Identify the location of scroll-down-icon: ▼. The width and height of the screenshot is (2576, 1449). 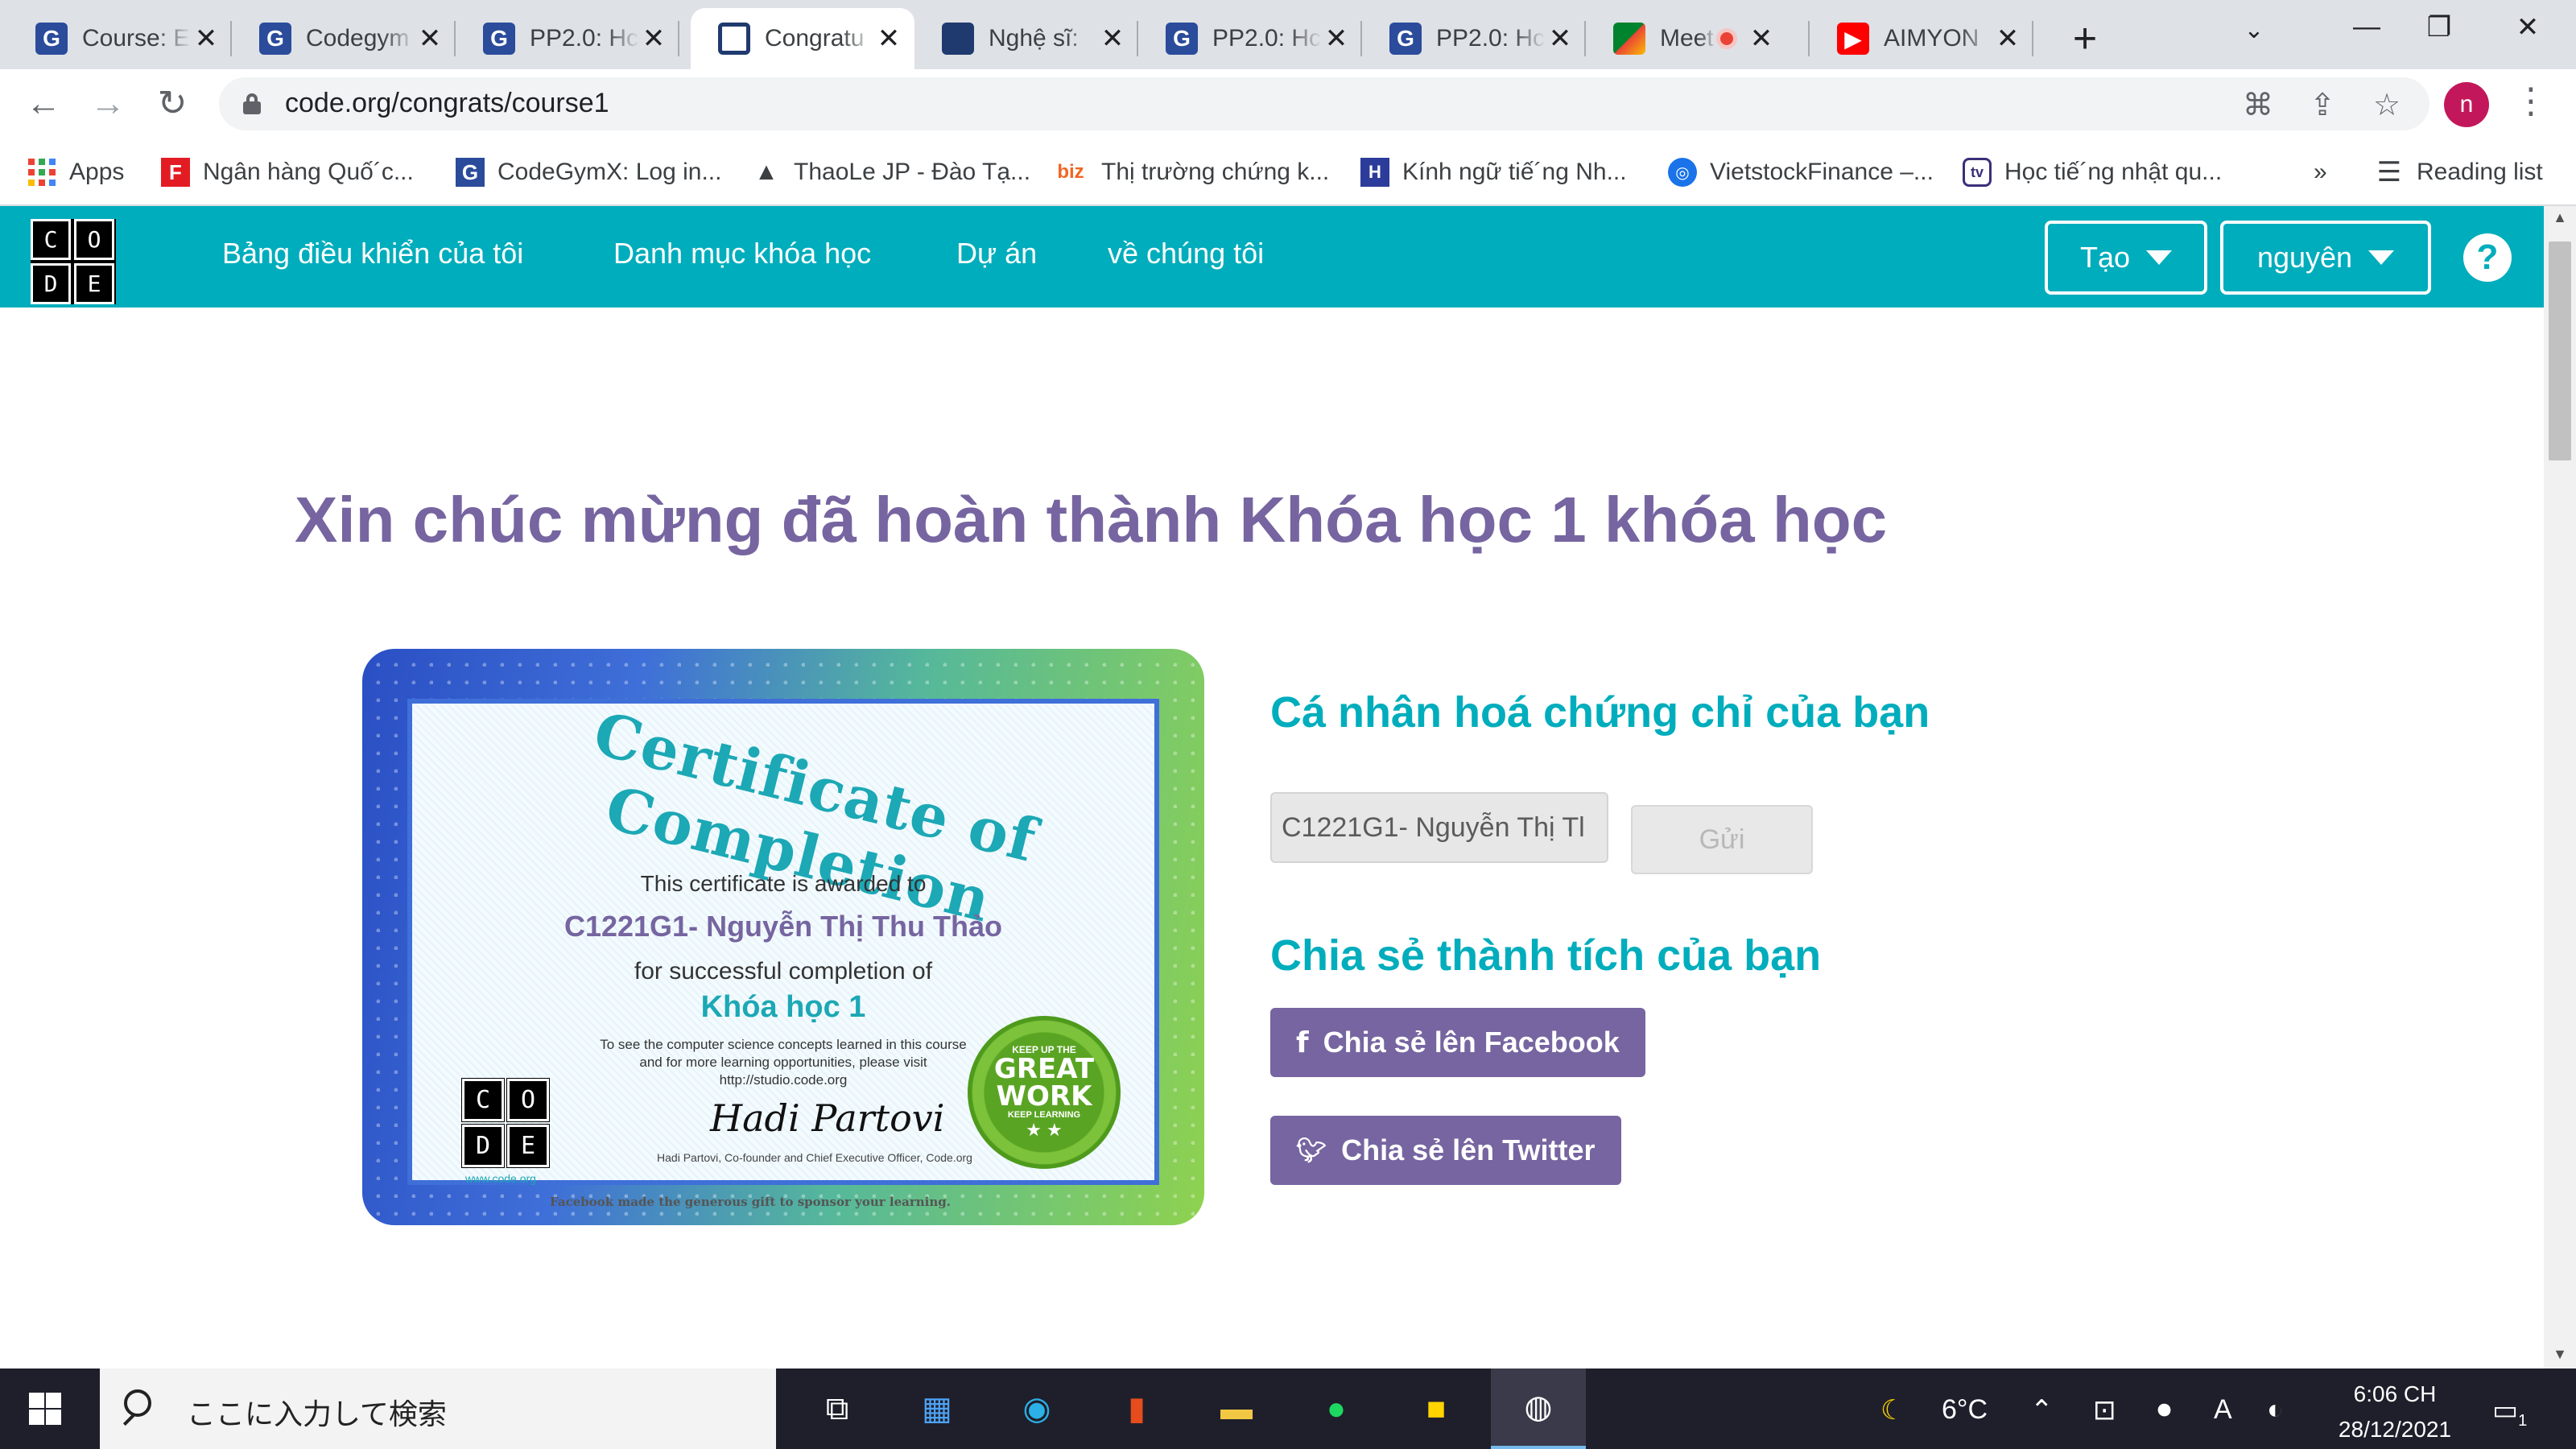
(2560, 1354).